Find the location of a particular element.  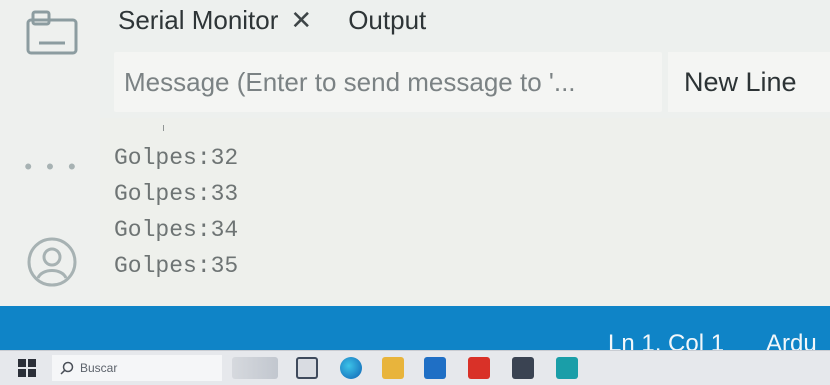

edge-icon is located at coordinates (351, 368).